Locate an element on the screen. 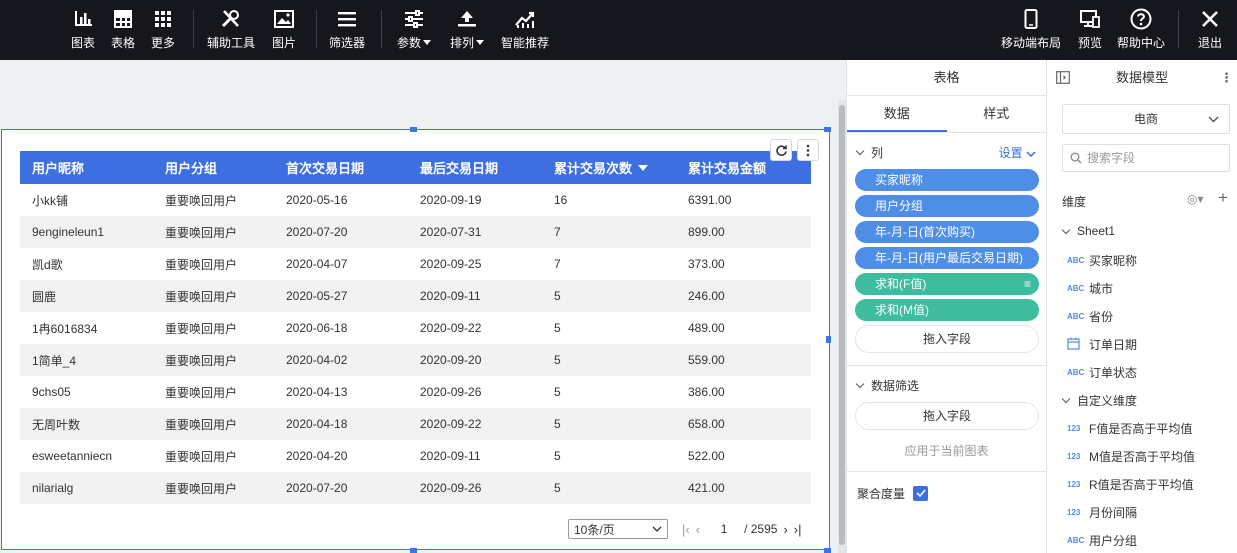  sort-lines-icon: ≡ is located at coordinates (1027, 284).